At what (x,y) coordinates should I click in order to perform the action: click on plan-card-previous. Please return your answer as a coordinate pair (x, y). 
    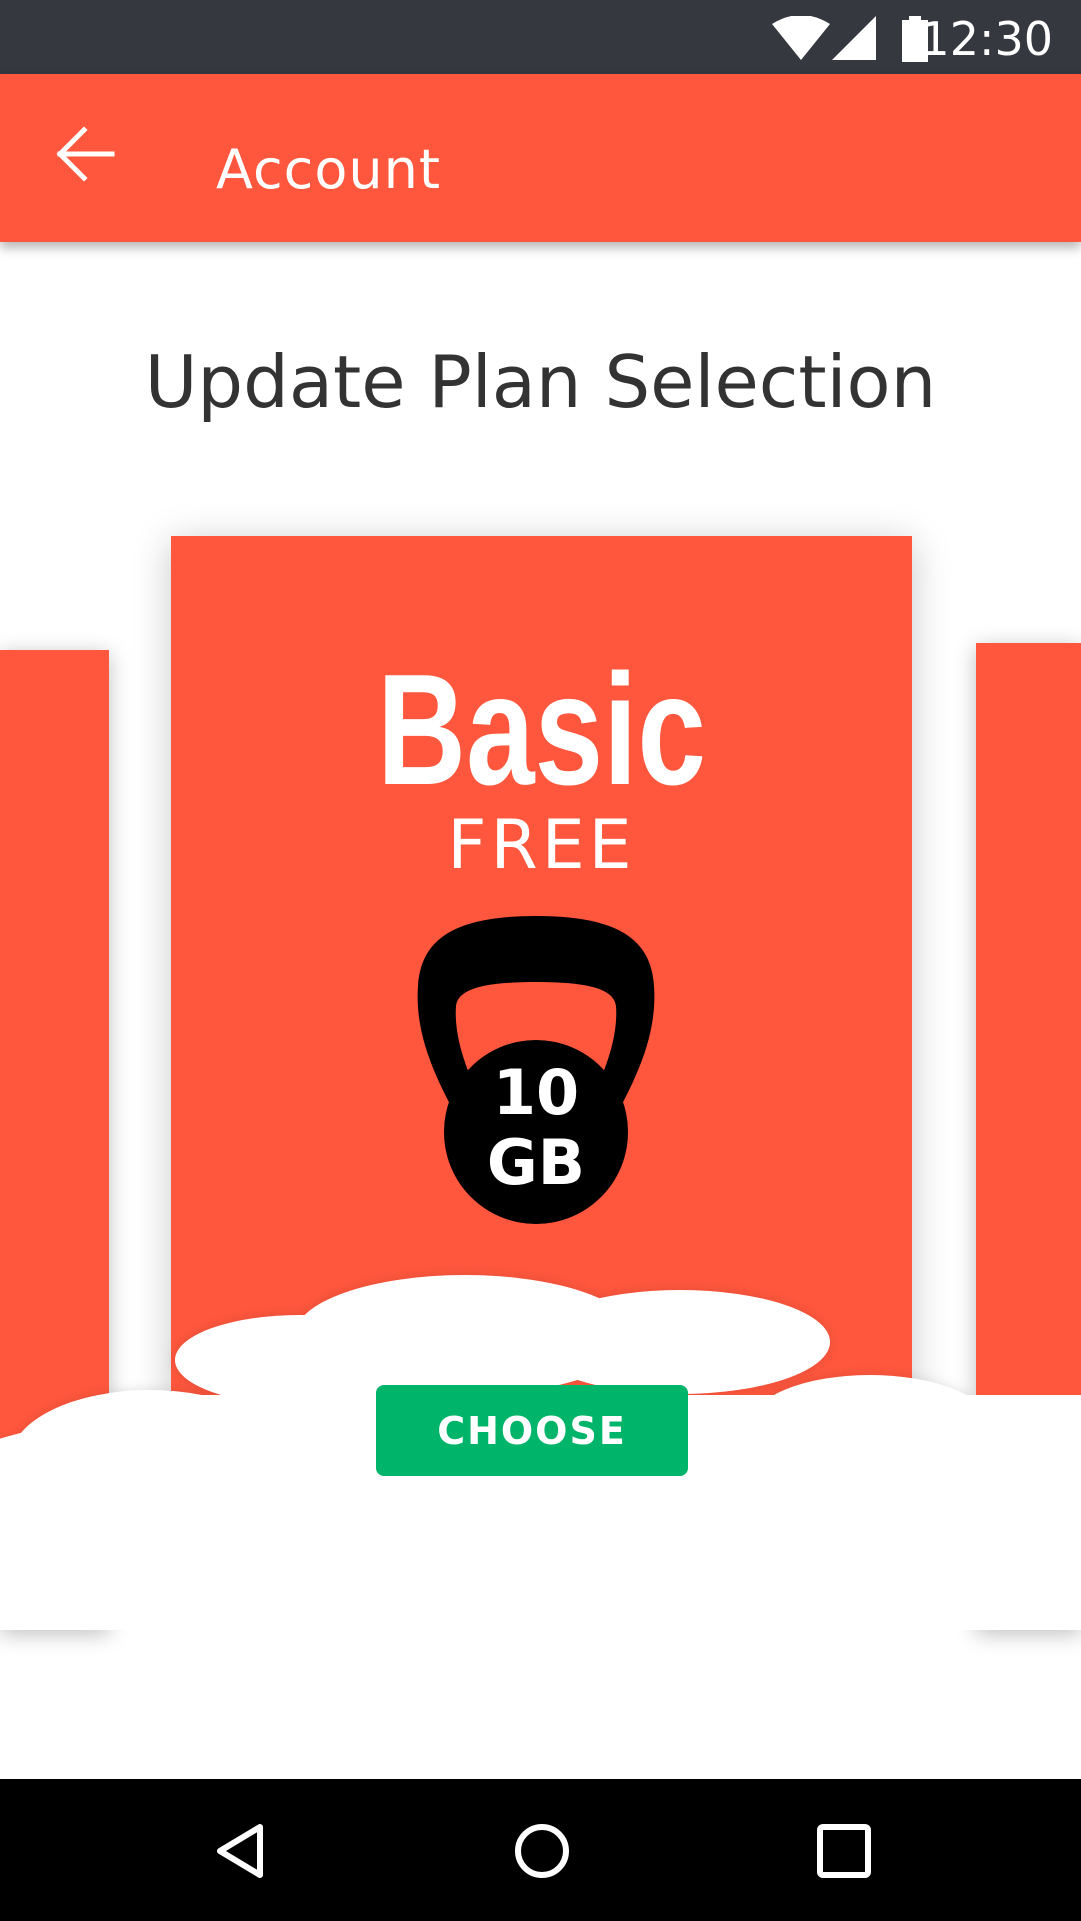
    Looking at the image, I should click on (54, 1140).